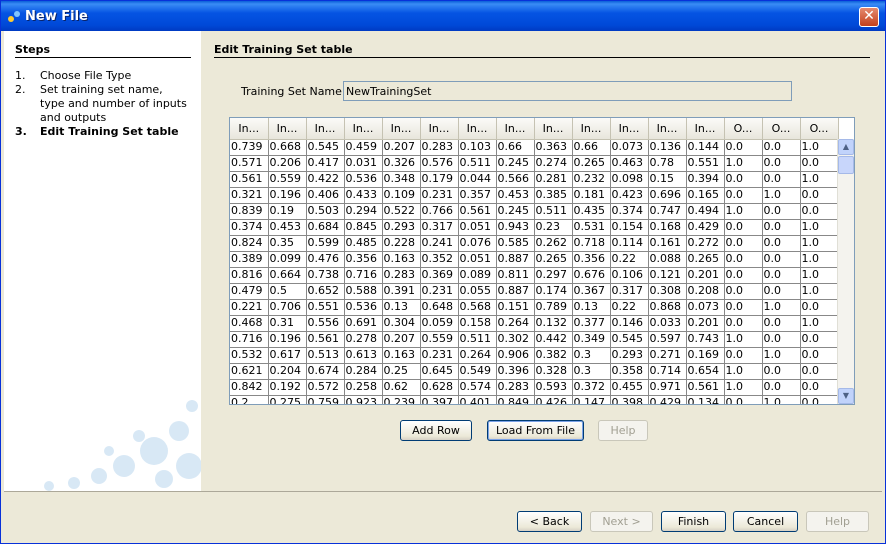 The image size is (886, 544). What do you see at coordinates (287, 227) in the screenshot?
I see `table-cell: 0.453` at bounding box center [287, 227].